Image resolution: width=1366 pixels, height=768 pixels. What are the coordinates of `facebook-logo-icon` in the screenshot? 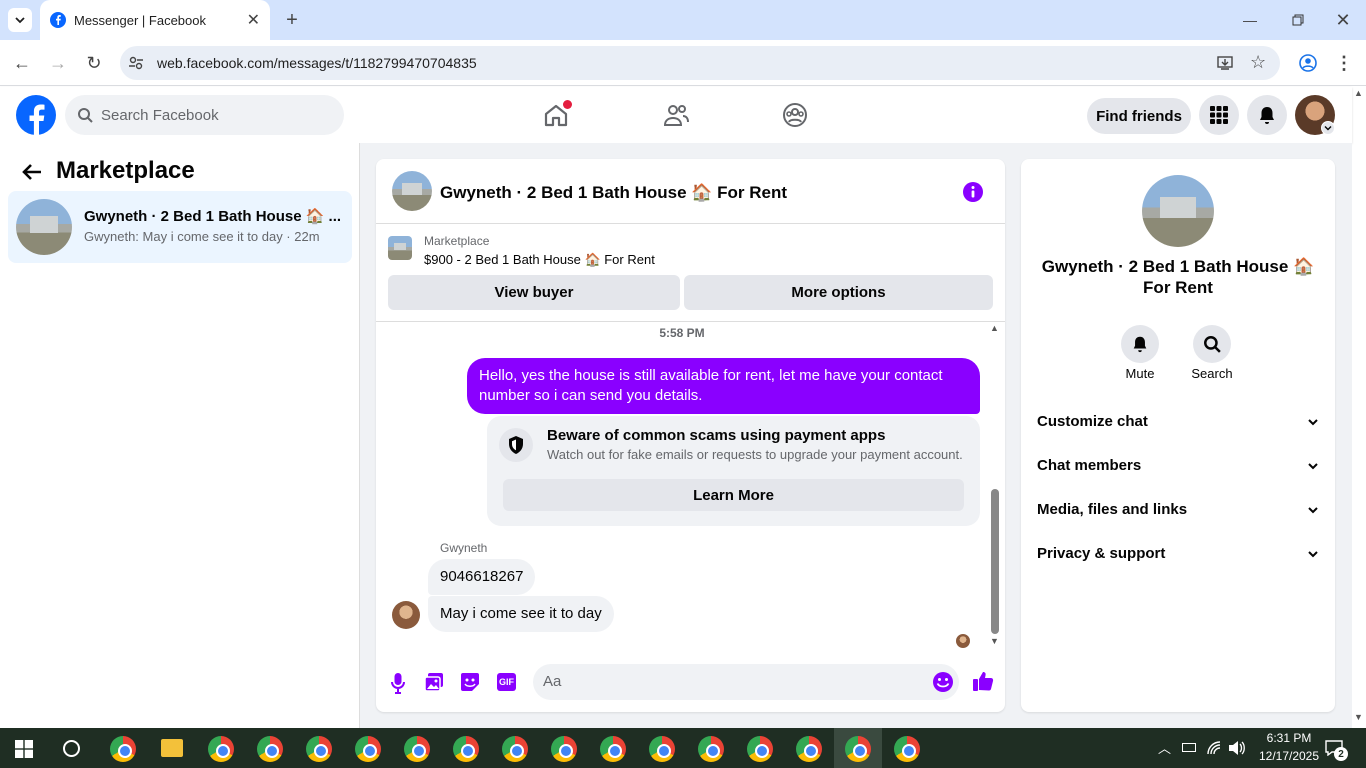 It's located at (36, 115).